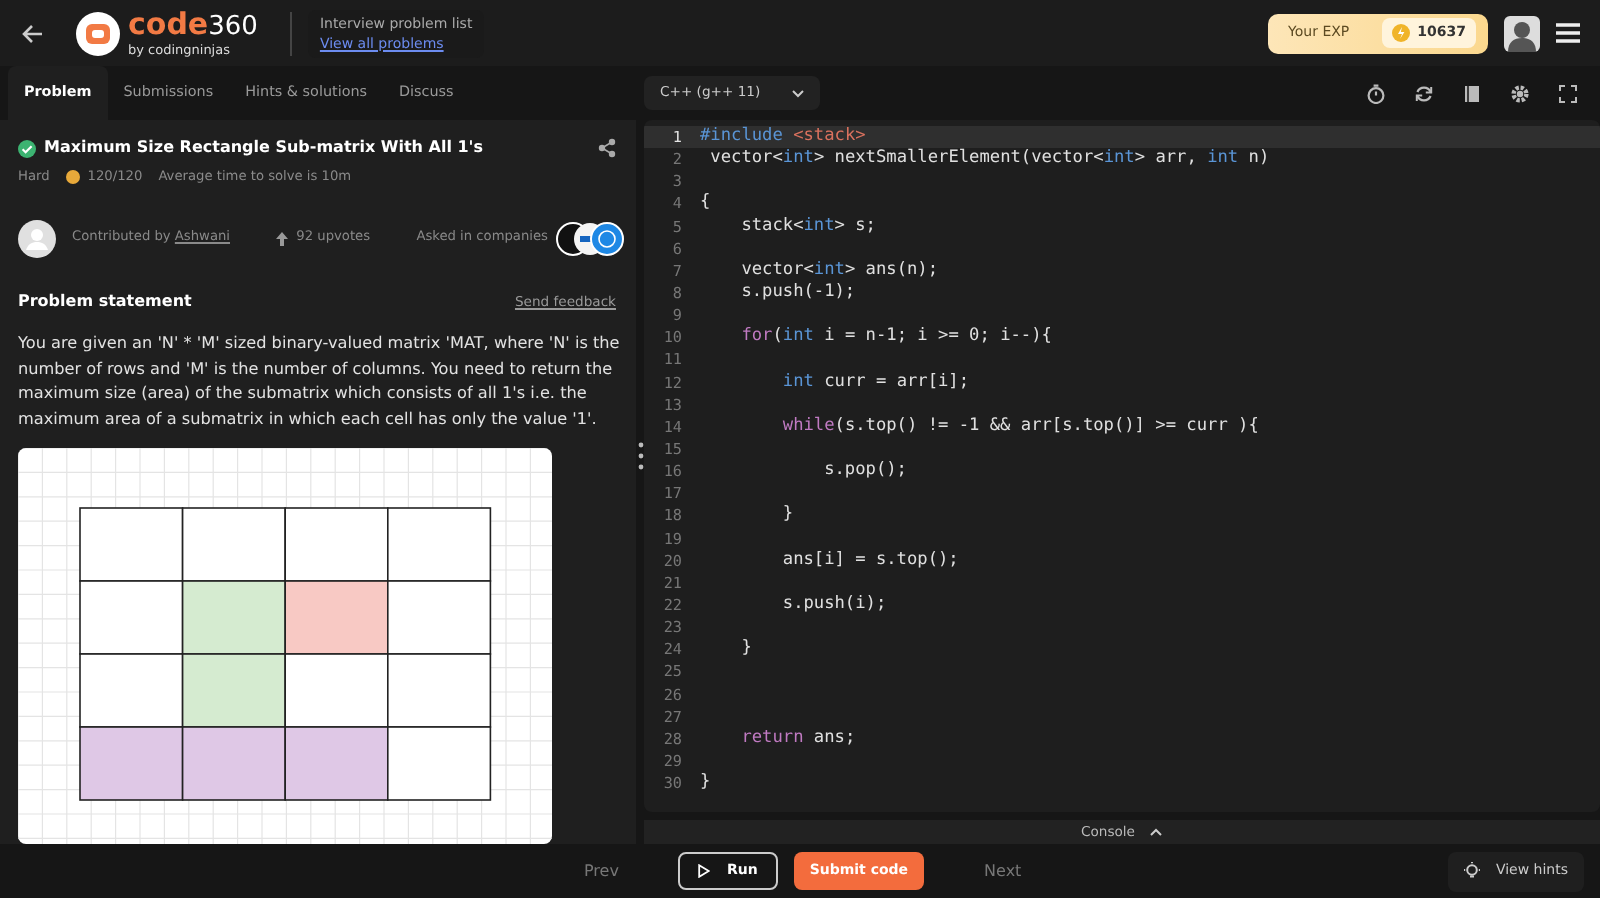 This screenshot has height=898, width=1600. What do you see at coordinates (797, 293) in the screenshot?
I see `code-line: s.push(-1);` at bounding box center [797, 293].